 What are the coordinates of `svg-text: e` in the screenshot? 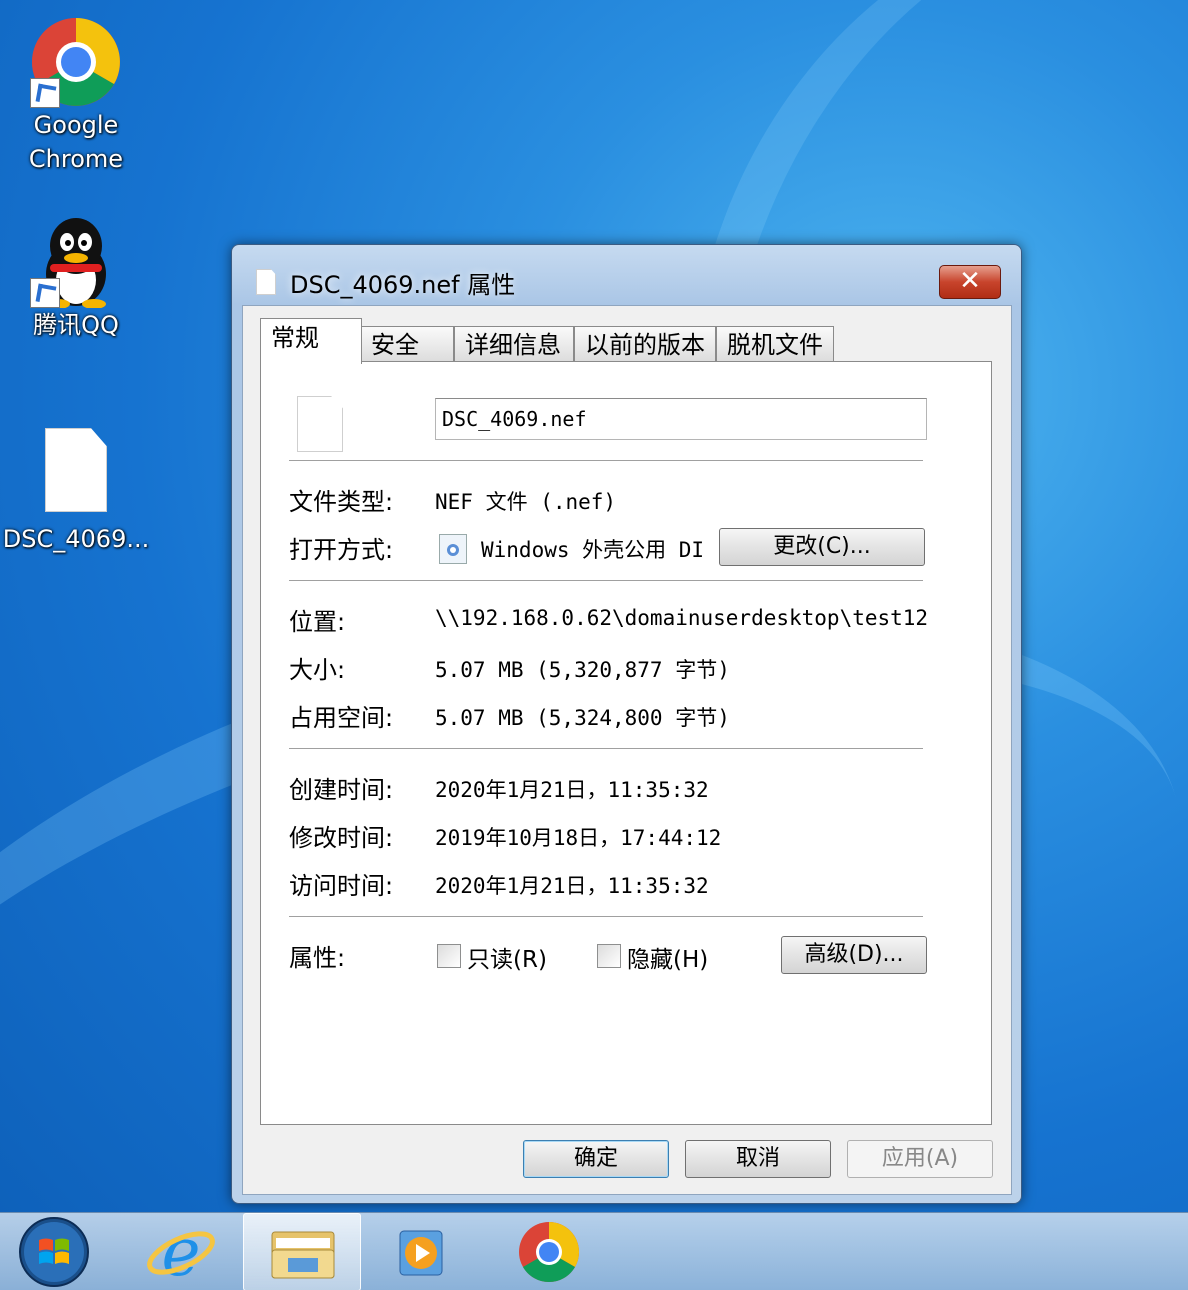 It's located at (180, 1252).